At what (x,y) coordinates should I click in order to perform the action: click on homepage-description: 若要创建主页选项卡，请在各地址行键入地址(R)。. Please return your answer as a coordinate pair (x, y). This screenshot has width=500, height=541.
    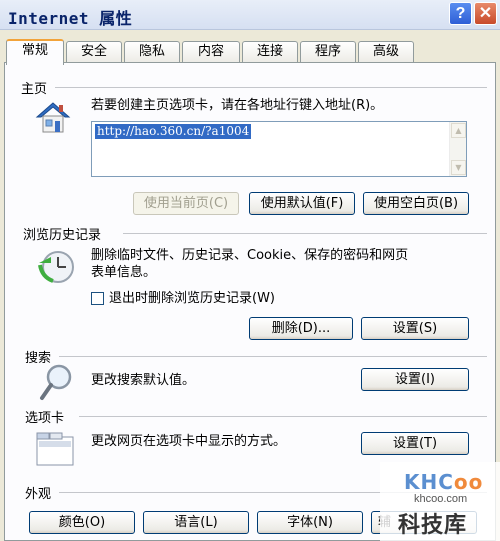
    Looking at the image, I should click on (237, 105).